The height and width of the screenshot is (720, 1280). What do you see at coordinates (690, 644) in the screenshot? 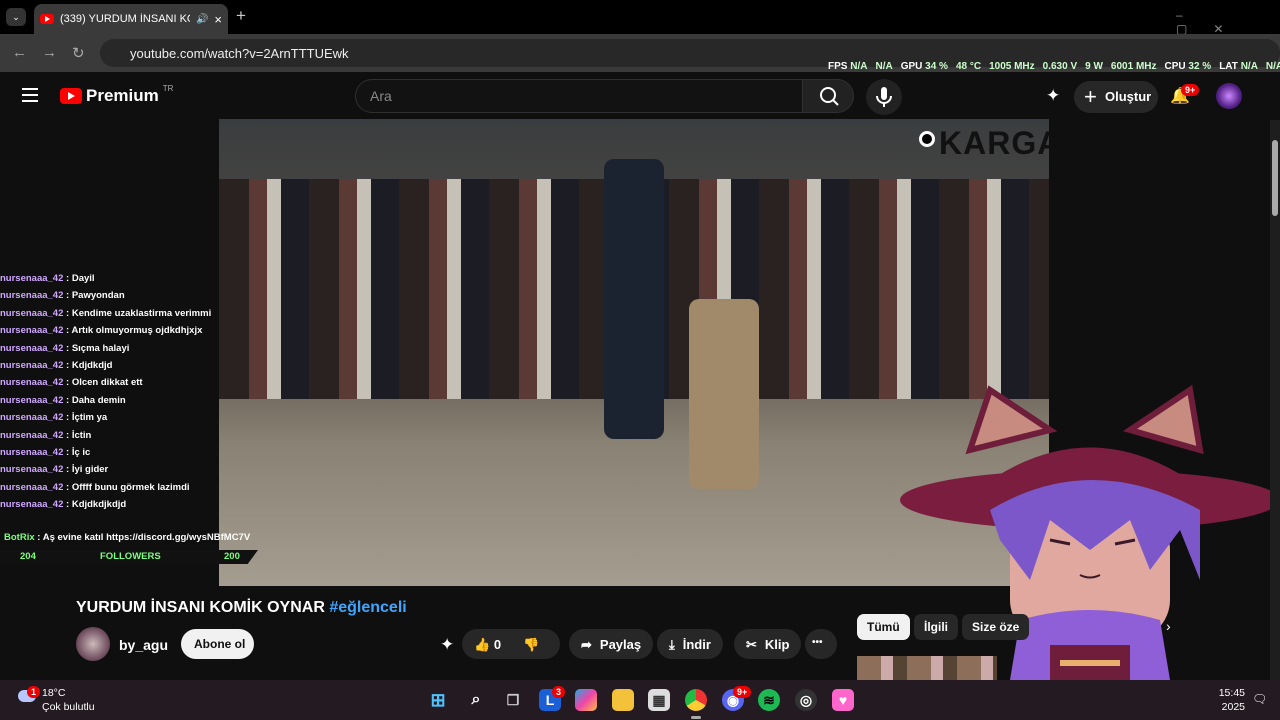
I see `download-button: ⤓ İndir` at bounding box center [690, 644].